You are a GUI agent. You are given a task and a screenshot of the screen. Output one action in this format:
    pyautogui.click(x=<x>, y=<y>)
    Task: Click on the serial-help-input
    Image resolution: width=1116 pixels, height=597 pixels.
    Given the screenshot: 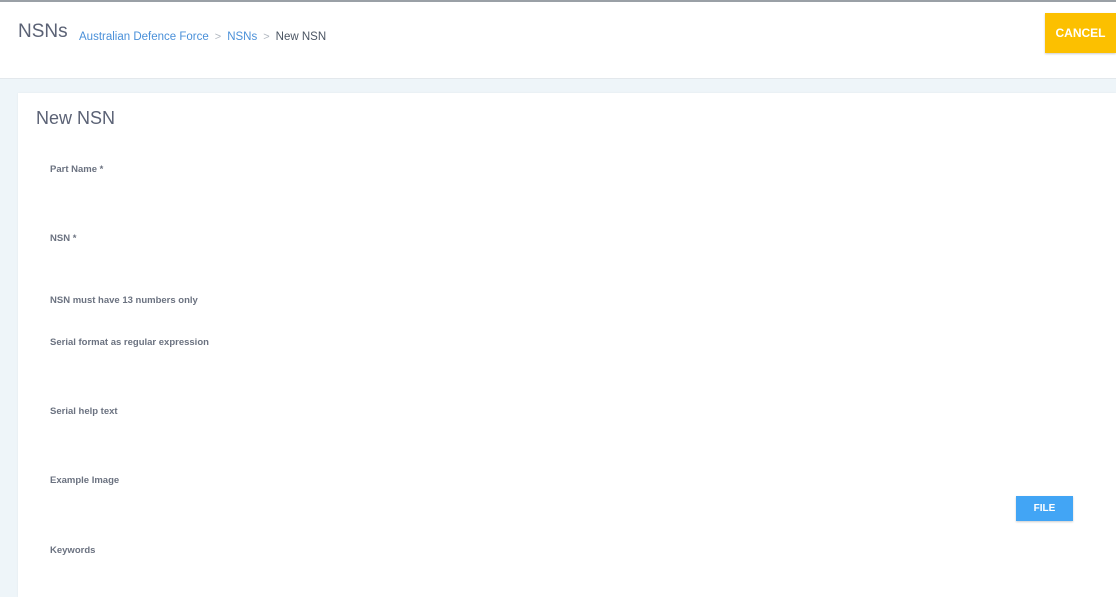 What is the action you would take?
    pyautogui.click(x=567, y=437)
    